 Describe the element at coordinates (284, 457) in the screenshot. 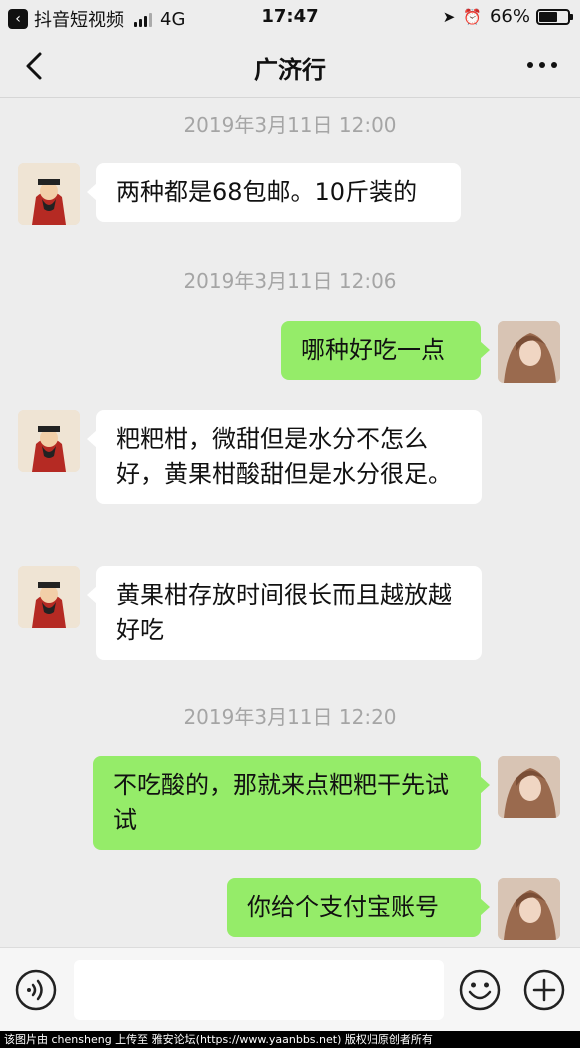

I see `message-bubble-incoming: 粑粑柑，微甜但是水分不怎么好，黄果柑酸甜但是水分很足。` at that location.